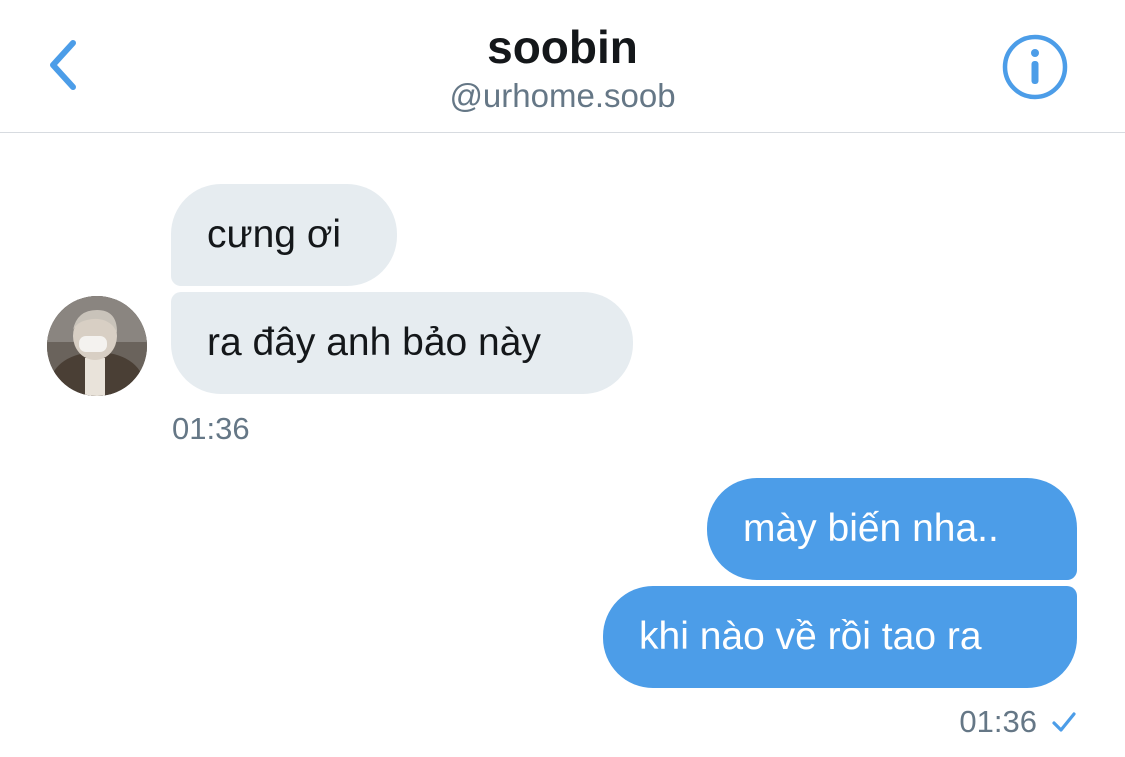  I want to click on back-button, so click(62, 67).